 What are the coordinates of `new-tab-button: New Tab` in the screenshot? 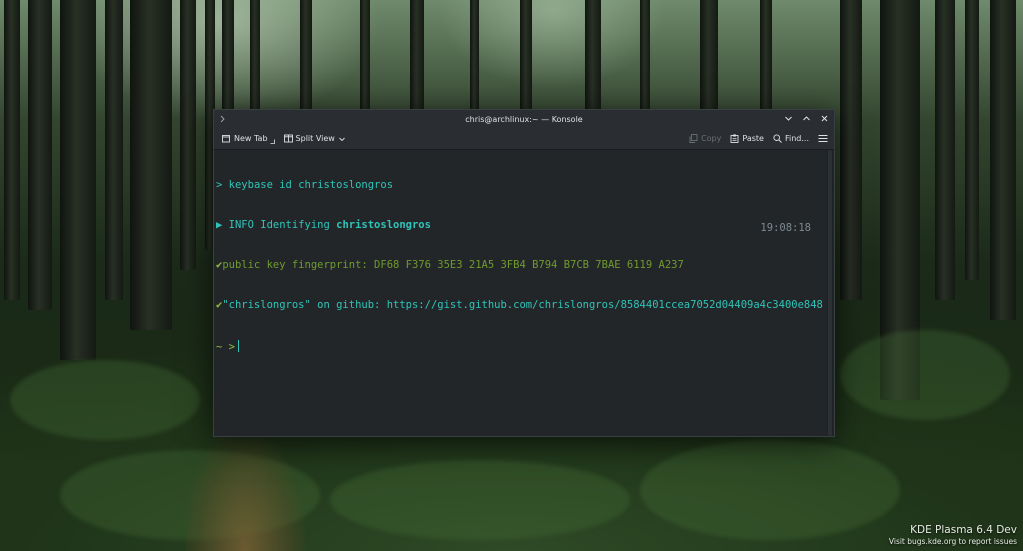 It's located at (248, 139).